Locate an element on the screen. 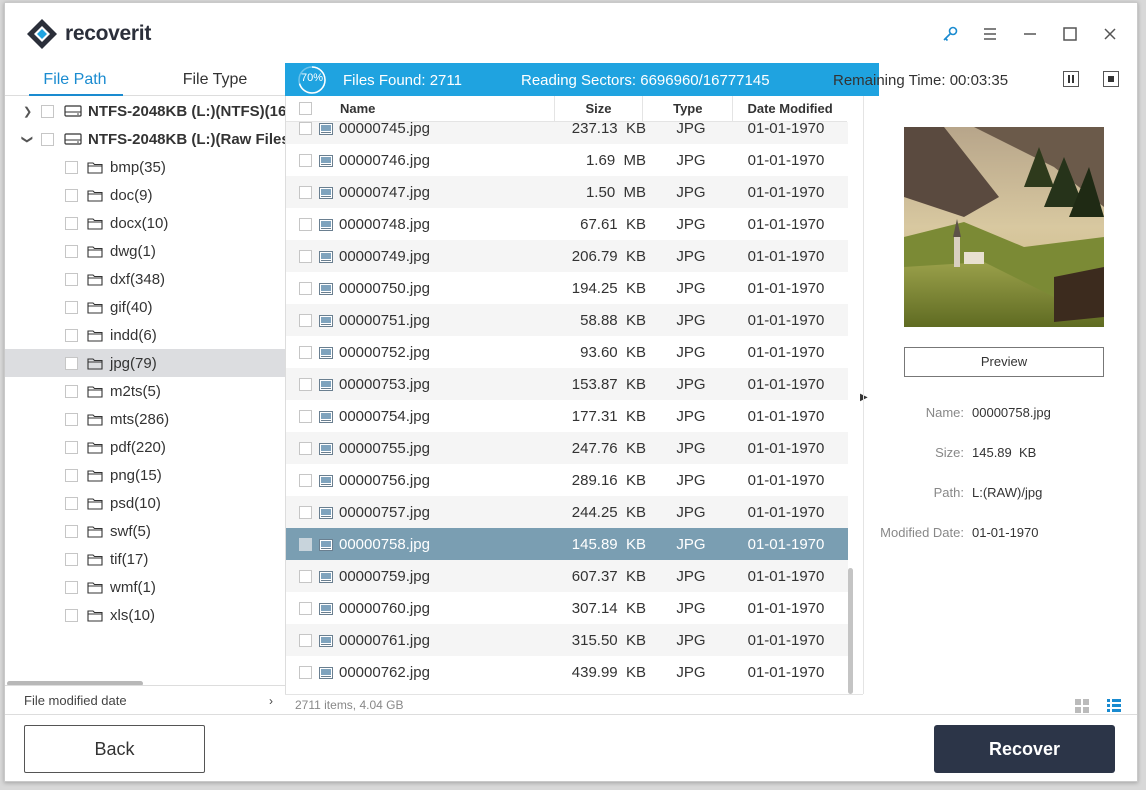 This screenshot has width=1146, height=790. file-row: 00000755.jpg 247.76 KB JPG 01-01-1970 is located at coordinates (567, 448).